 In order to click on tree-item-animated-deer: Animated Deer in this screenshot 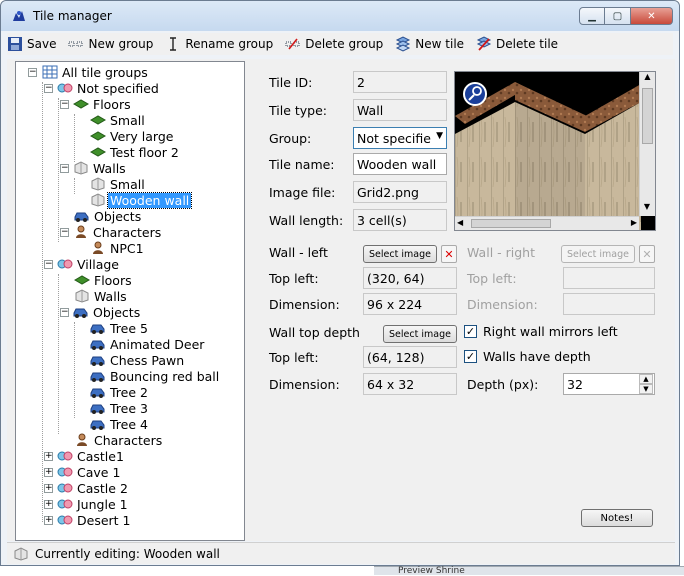, I will do `click(148, 344)`.